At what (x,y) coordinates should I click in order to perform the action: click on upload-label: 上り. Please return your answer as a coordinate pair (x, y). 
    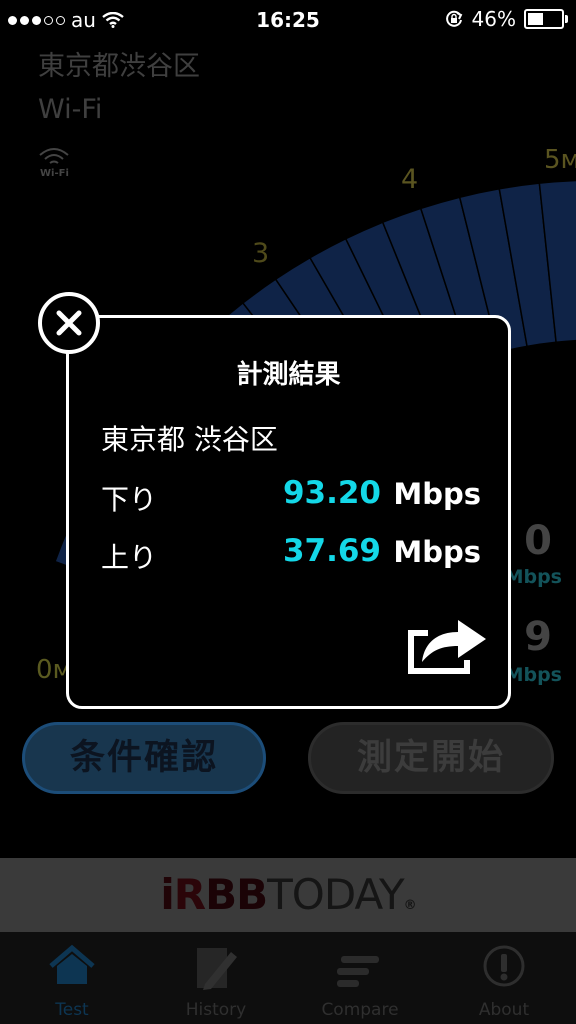
    Looking at the image, I should click on (129, 557).